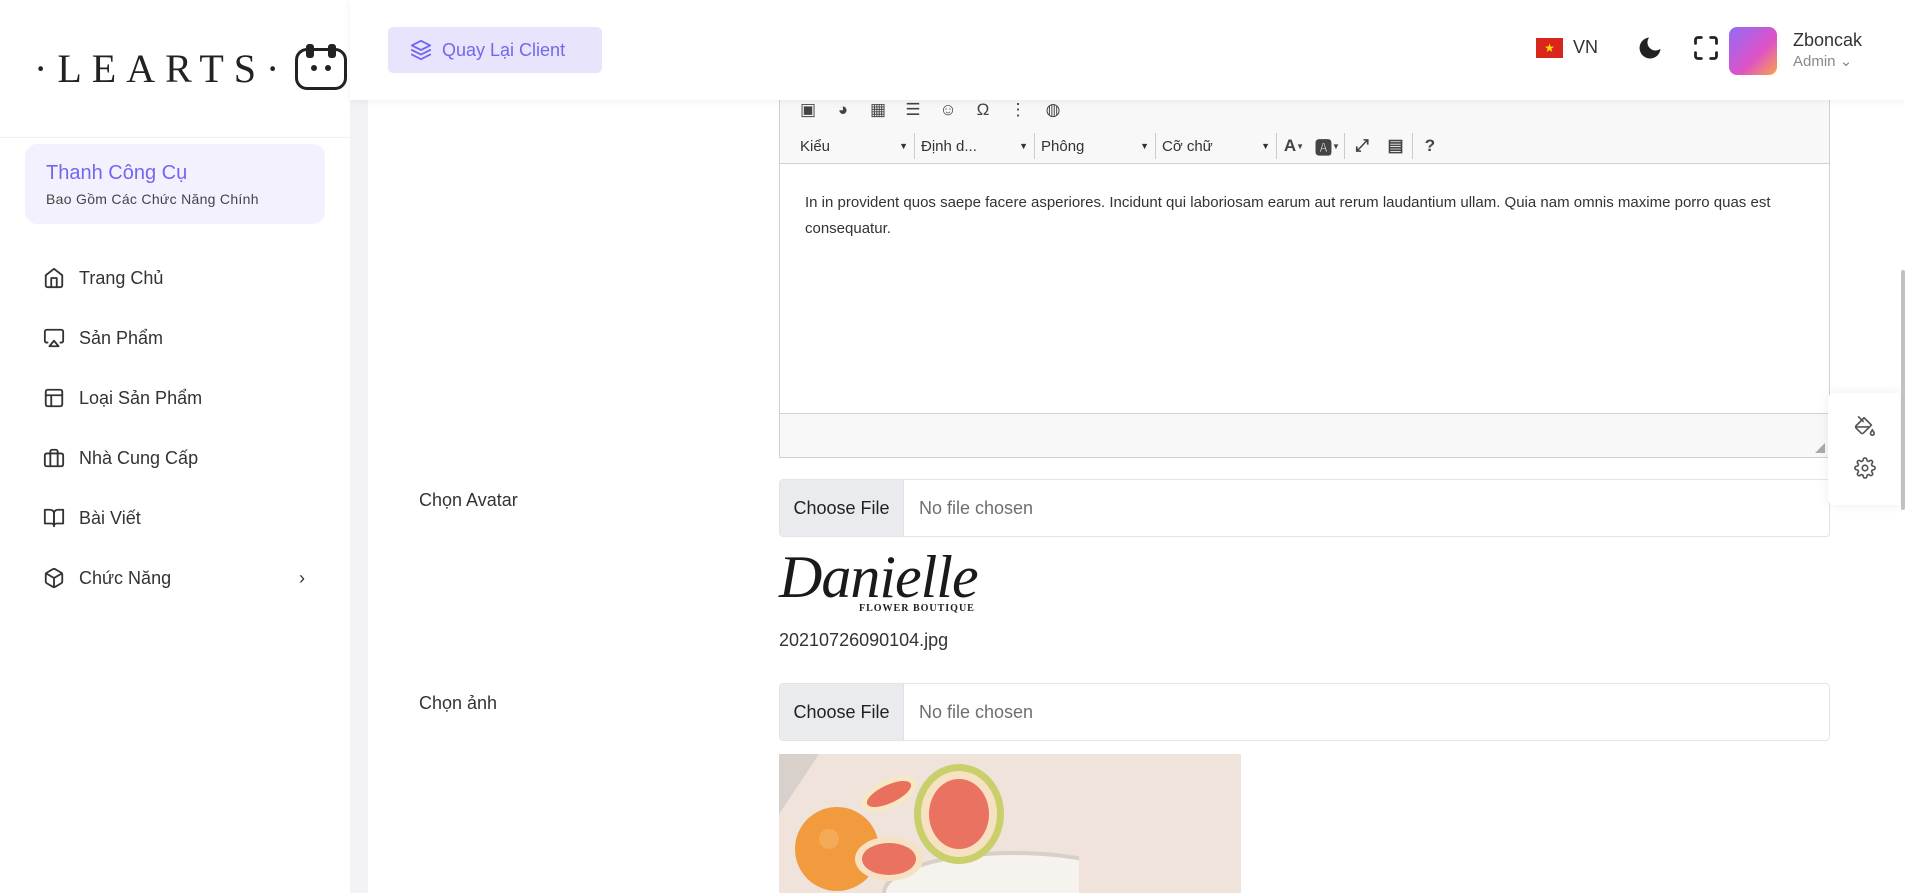 The image size is (1905, 893). I want to click on style-combo-label: Kiểu, so click(815, 146).